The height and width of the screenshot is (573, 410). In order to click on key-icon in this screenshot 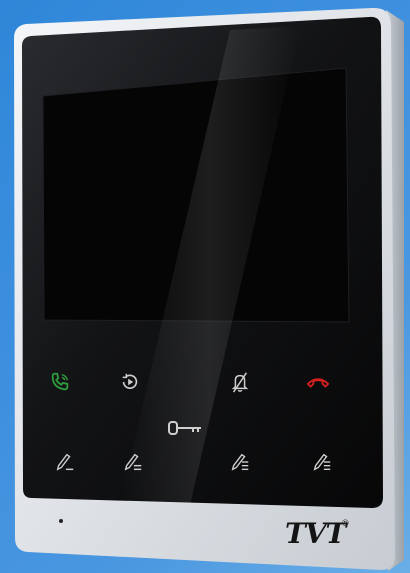, I will do `click(184, 428)`.